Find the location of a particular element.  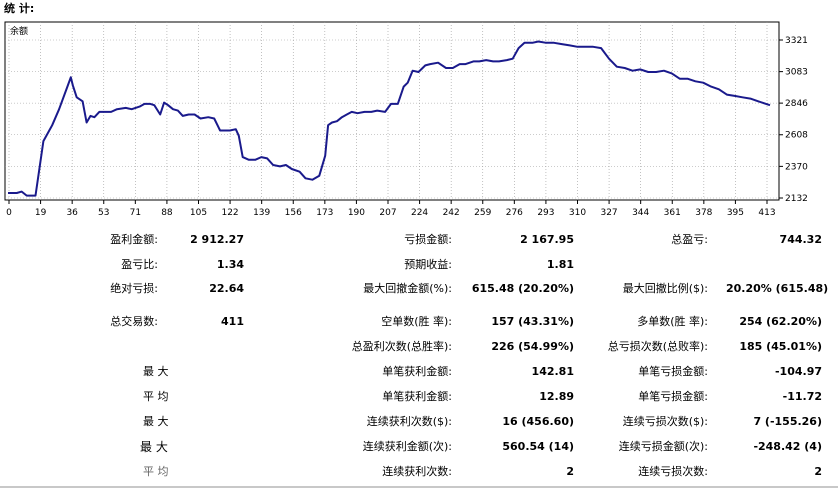

x-tick-label: 242 is located at coordinates (451, 213).